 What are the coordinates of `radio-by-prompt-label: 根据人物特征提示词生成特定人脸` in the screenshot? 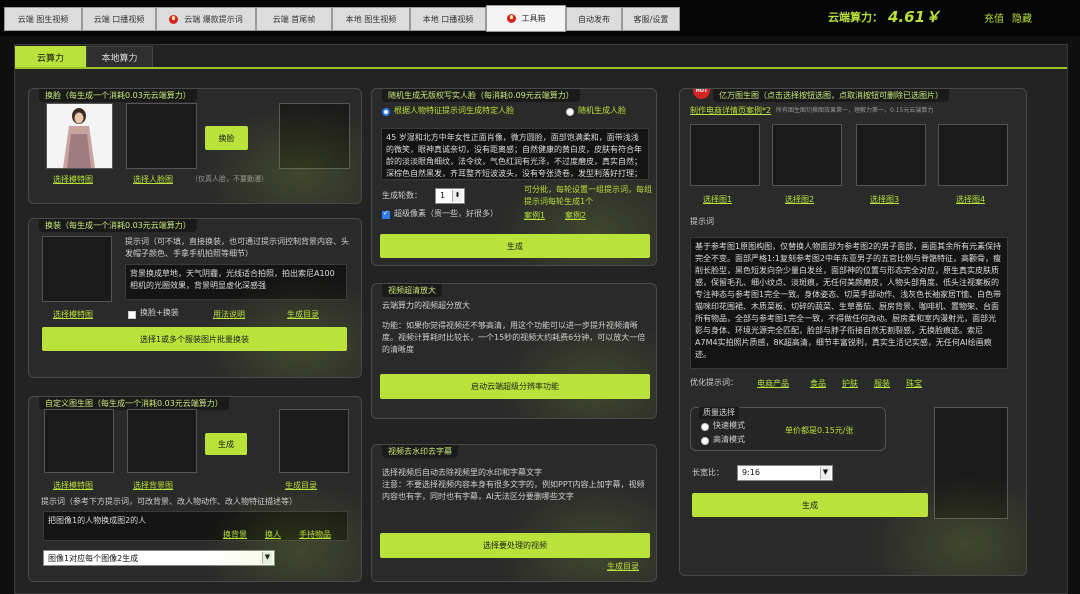 It's located at (454, 110).